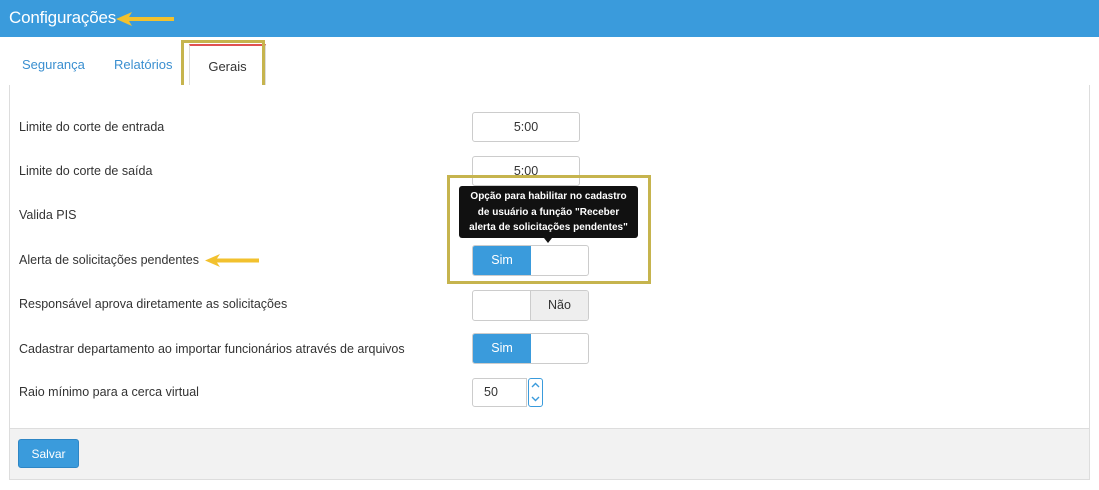  I want to click on toggle-on-label: Sim, so click(502, 348).